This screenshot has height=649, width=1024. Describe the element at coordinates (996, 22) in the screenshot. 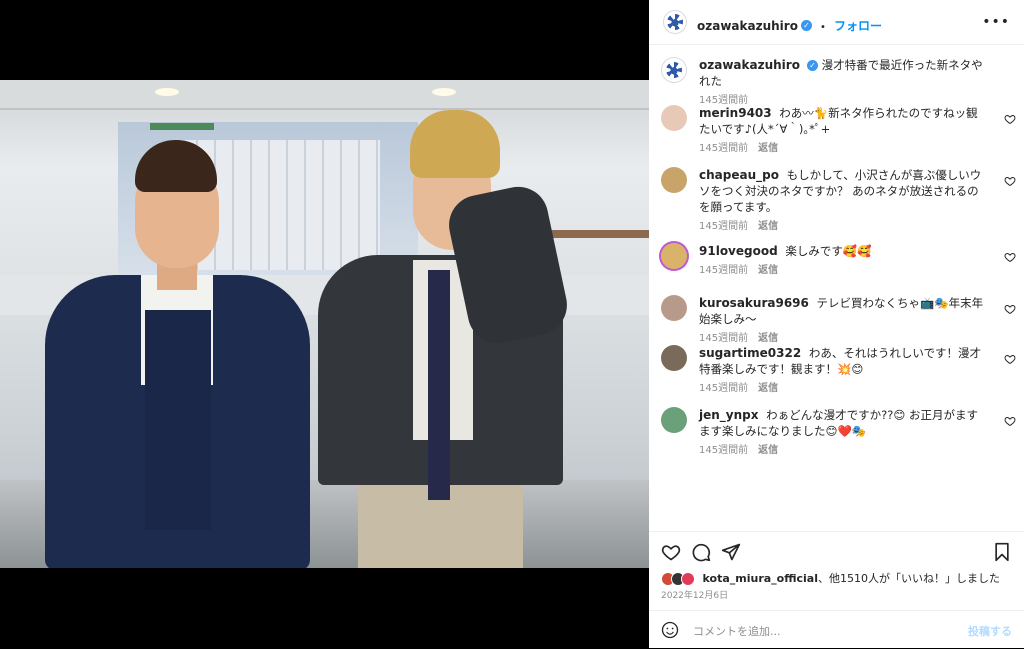

I see `more-options-icon: •••` at that location.